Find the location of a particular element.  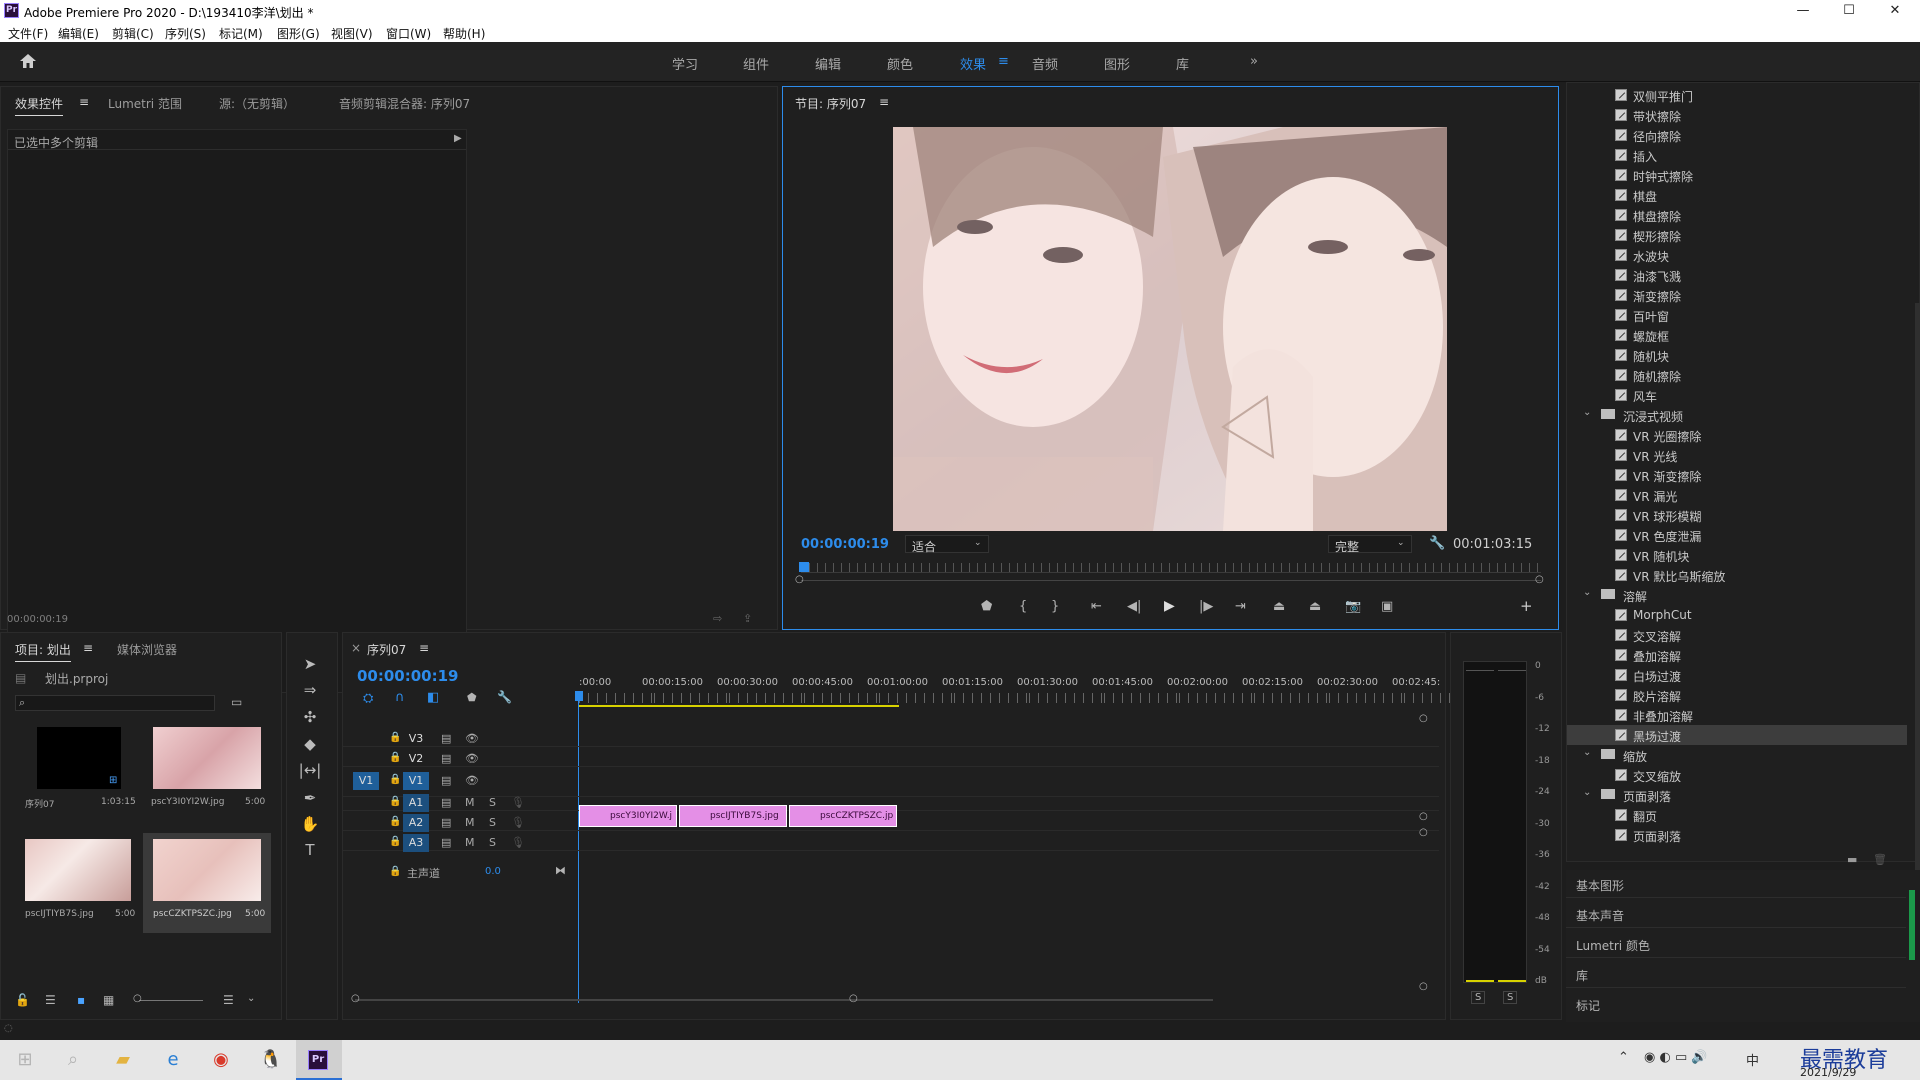

video-zoom-handle-bottom: ○ is located at coordinates (1423, 816).